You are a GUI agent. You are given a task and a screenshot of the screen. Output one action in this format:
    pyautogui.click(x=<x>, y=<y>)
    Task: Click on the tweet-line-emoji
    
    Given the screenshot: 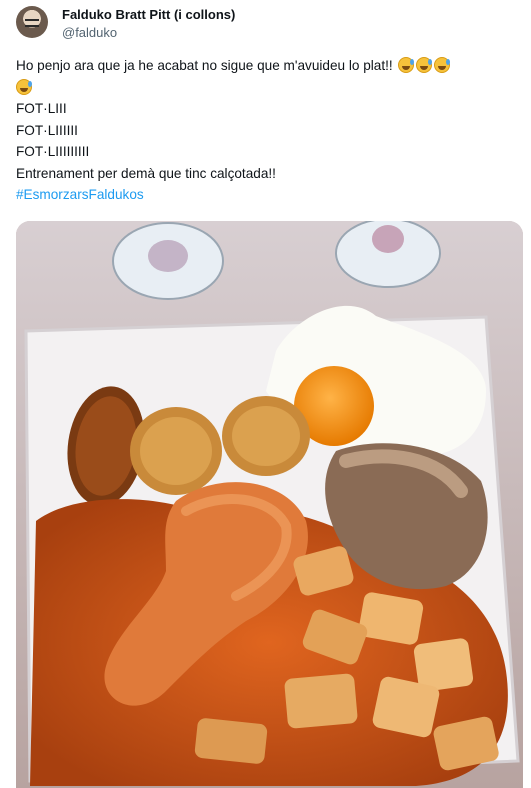 What is the action you would take?
    pyautogui.click(x=268, y=88)
    